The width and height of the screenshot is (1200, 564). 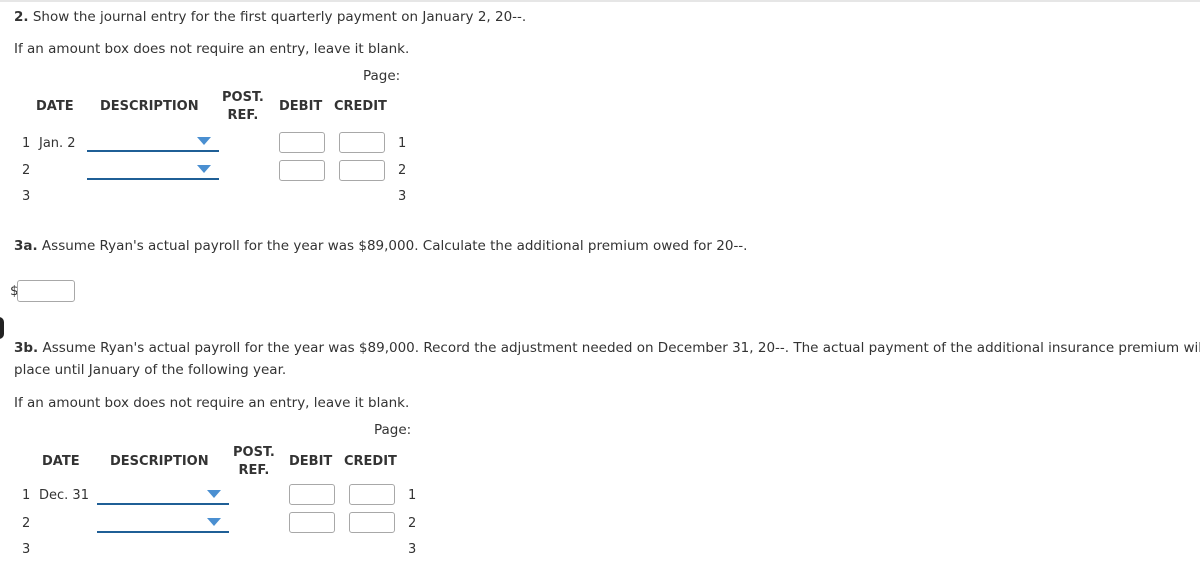 What do you see at coordinates (57, 143) in the screenshot?
I see `entry-date: Jan. 2` at bounding box center [57, 143].